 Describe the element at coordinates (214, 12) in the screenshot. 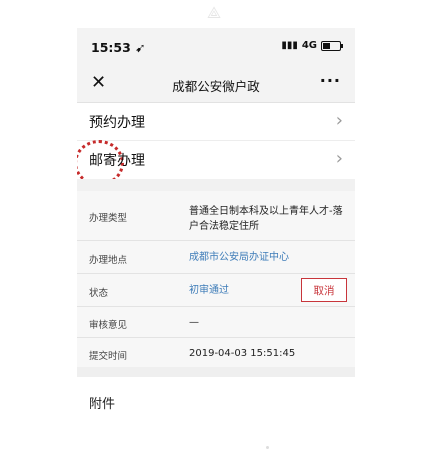

I see `top-decoration-icon: ⟁` at that location.